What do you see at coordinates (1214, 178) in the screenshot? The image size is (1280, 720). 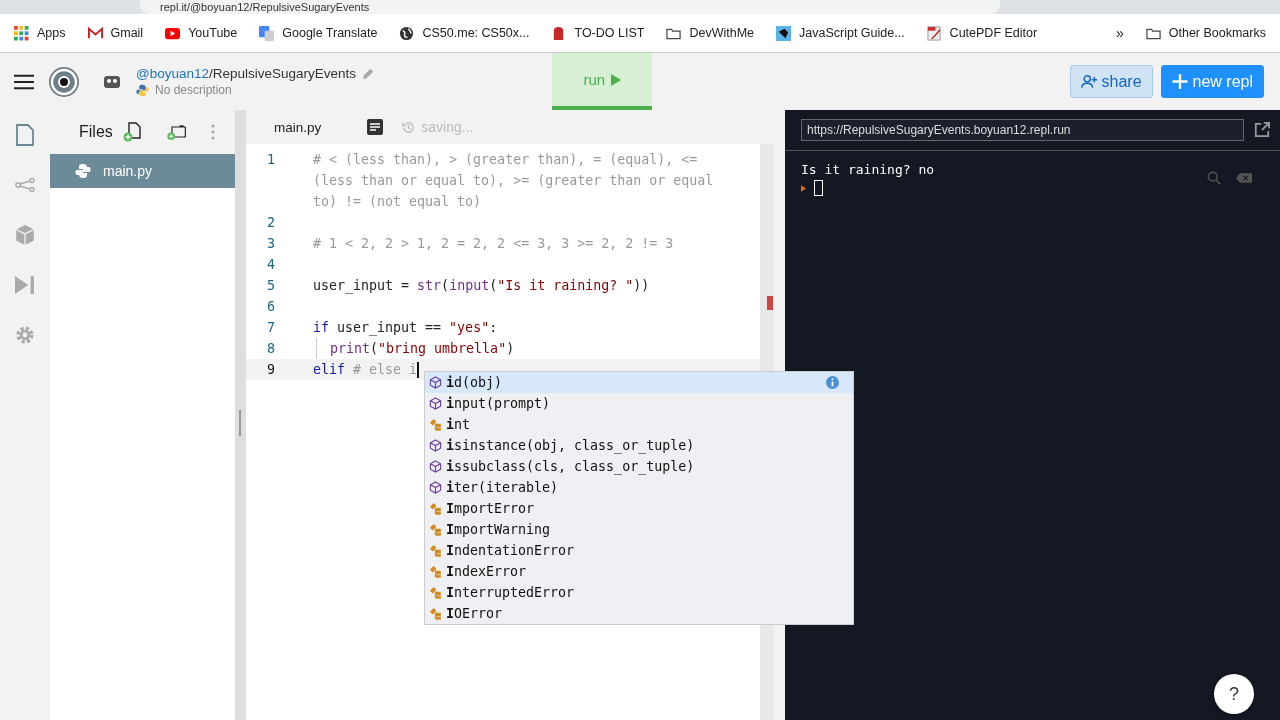 I see `search-icon` at bounding box center [1214, 178].